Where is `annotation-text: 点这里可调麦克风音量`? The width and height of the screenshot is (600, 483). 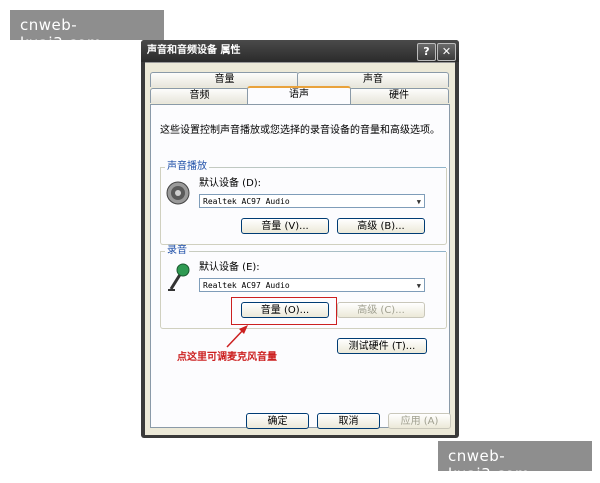 annotation-text: 点这里可调麦克风音量 is located at coordinates (227, 357).